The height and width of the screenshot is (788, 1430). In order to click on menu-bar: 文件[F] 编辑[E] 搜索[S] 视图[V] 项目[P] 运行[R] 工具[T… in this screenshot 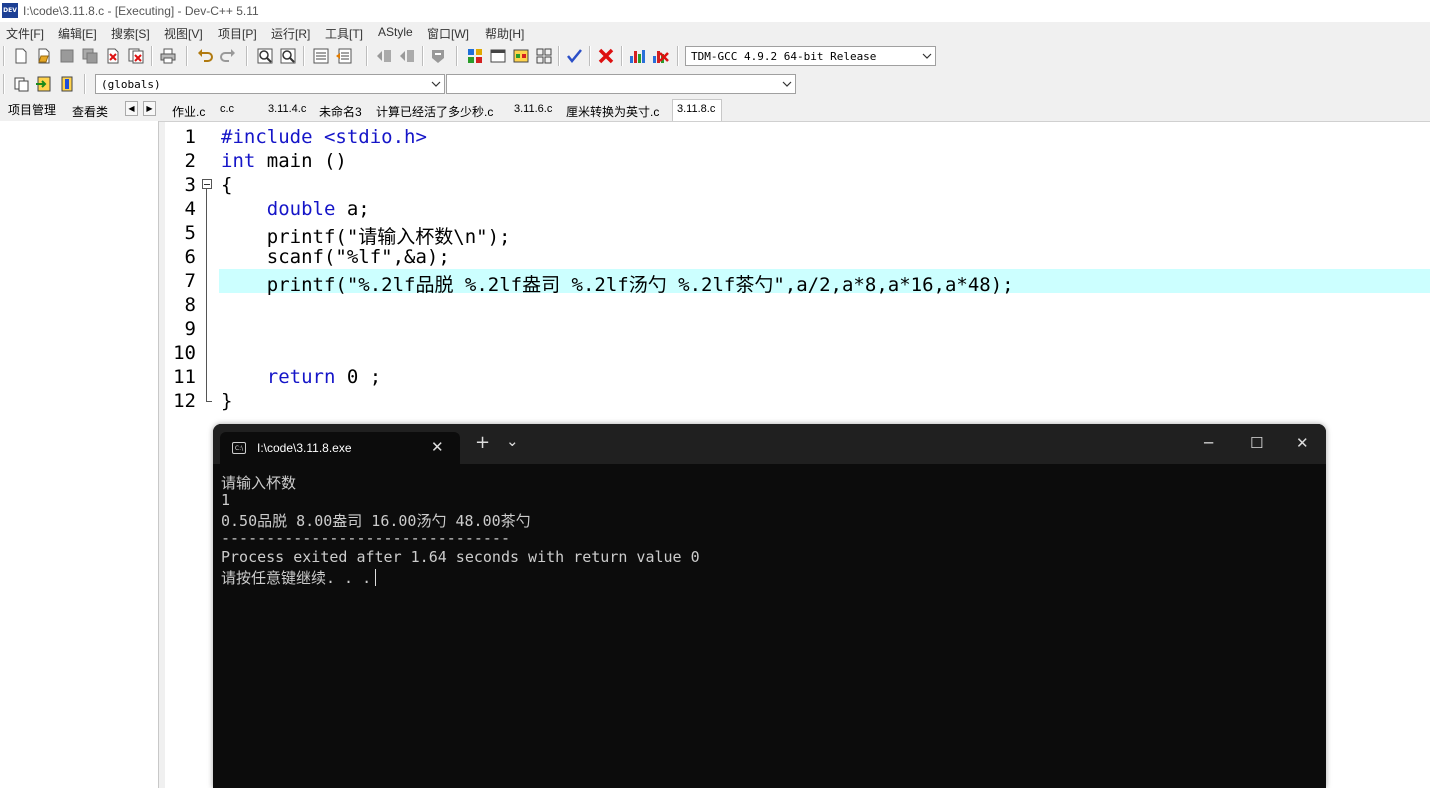, I will do `click(715, 32)`.